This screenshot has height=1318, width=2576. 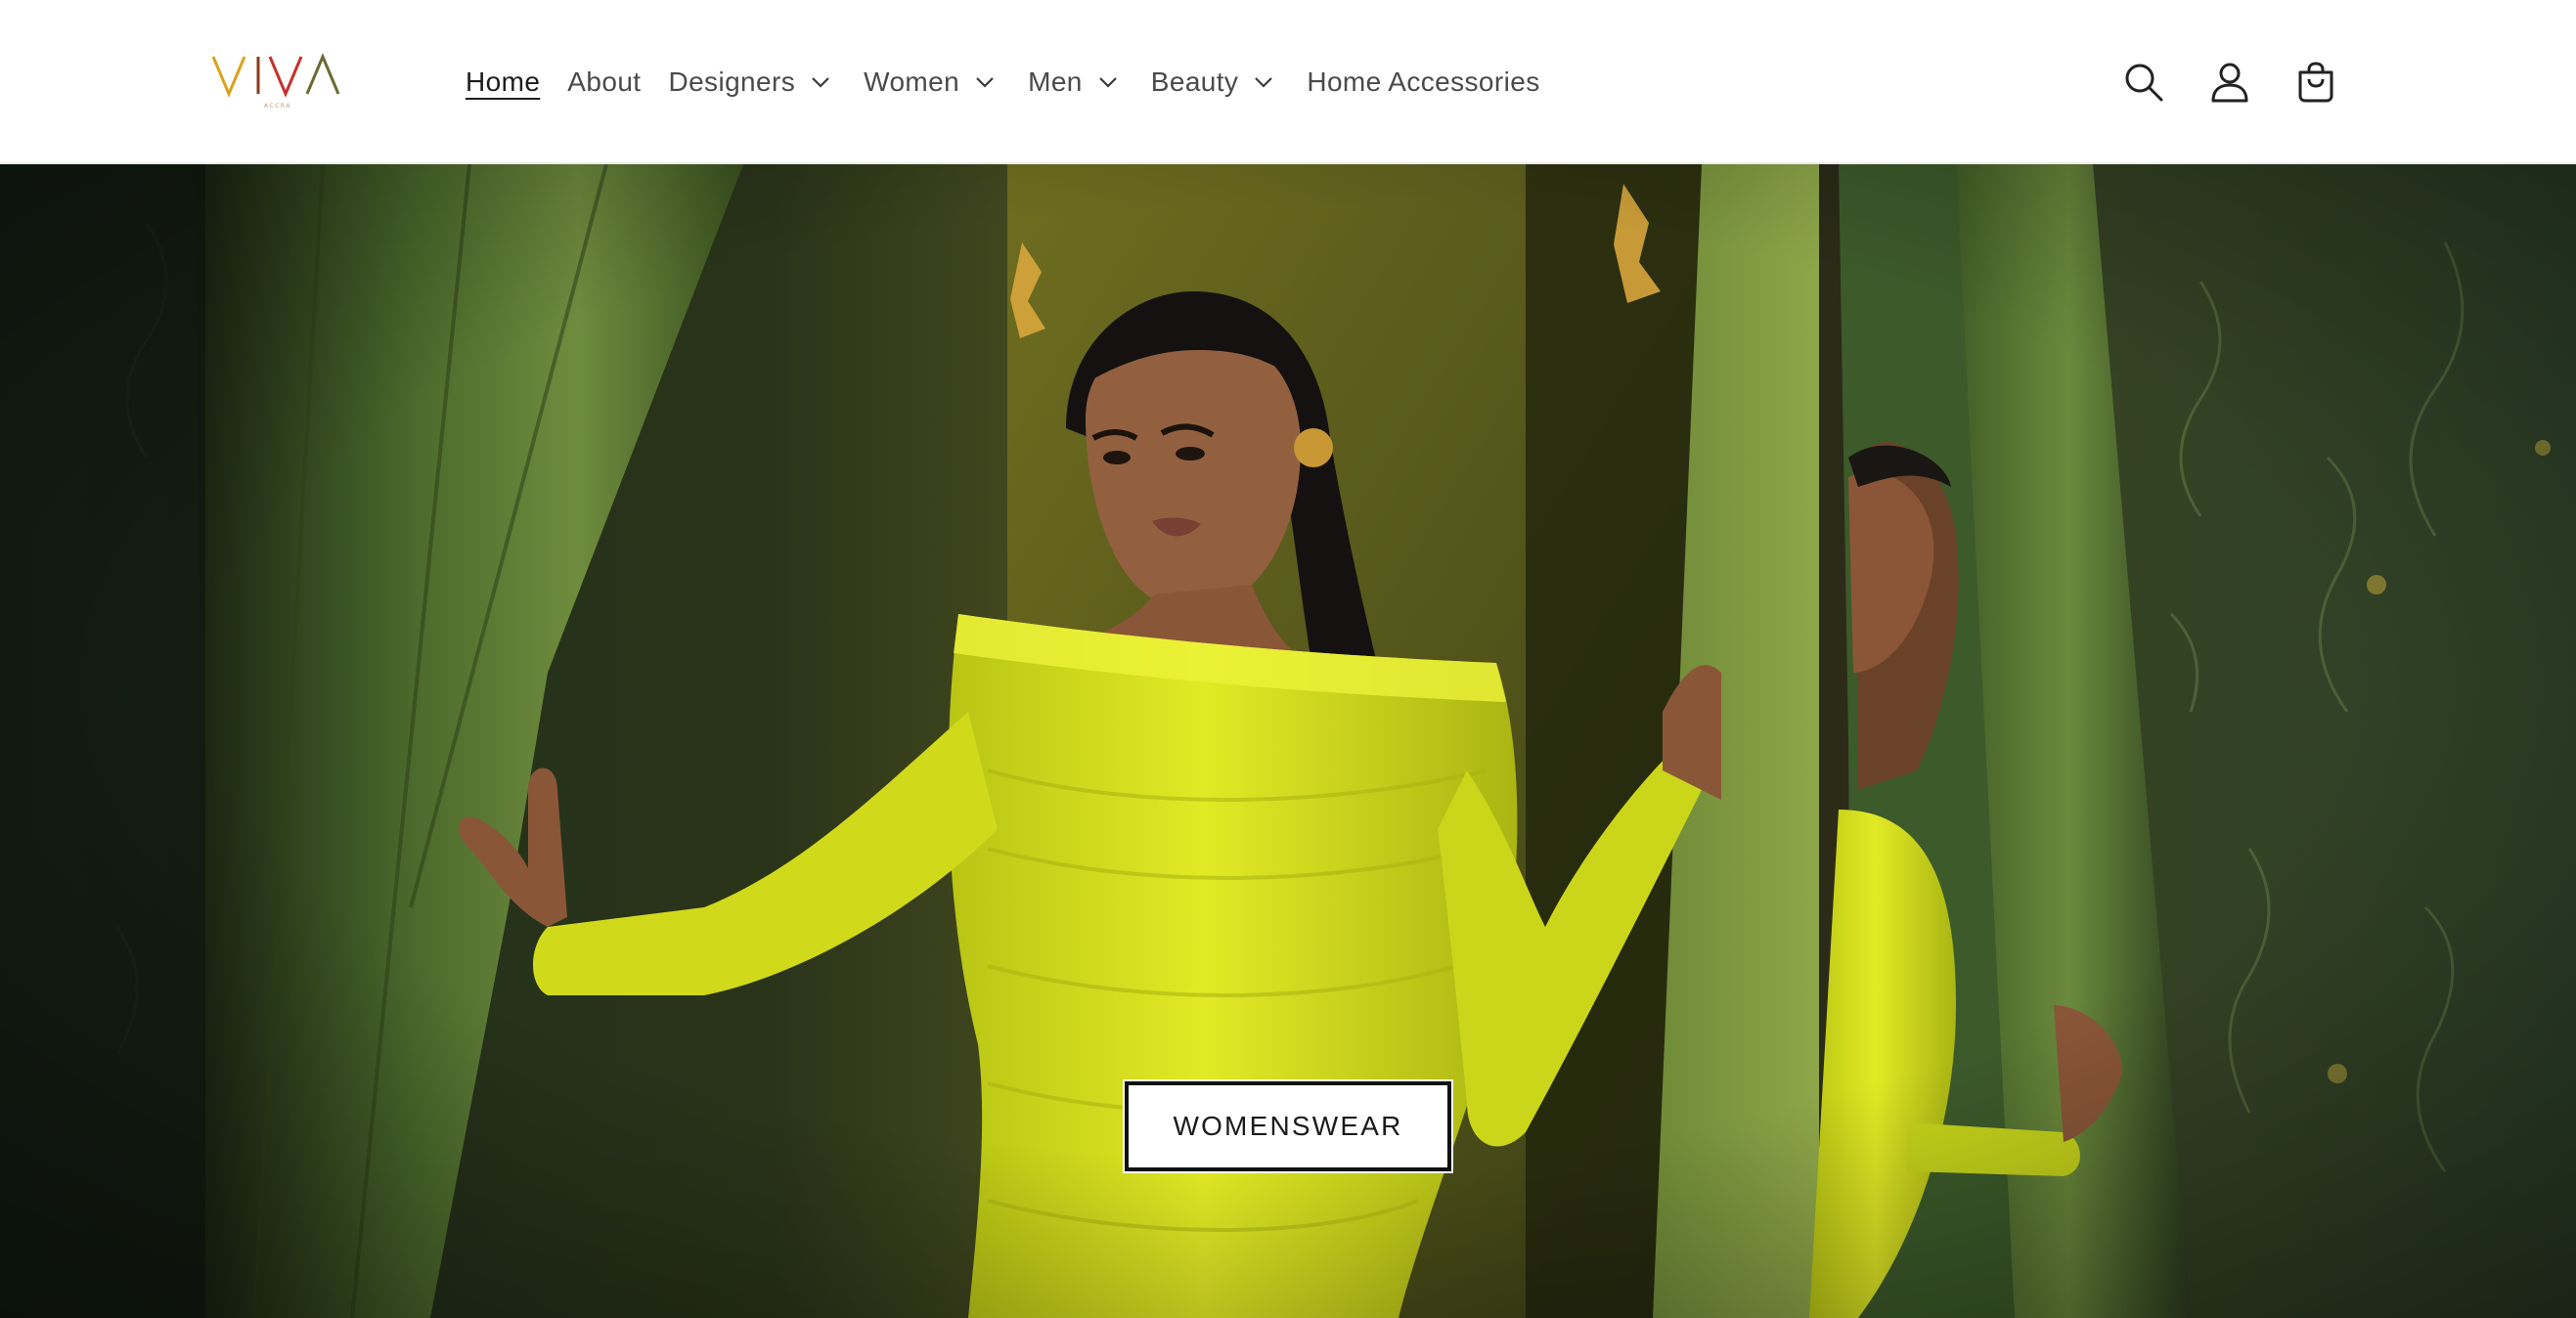 I want to click on brand-logo: ACCRA, so click(x=277, y=81).